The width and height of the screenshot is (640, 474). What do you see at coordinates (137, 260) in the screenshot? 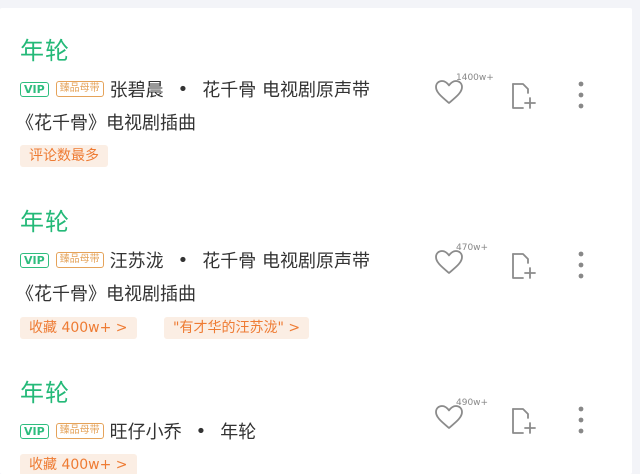
I see `artist-name: 汪苏泷` at bounding box center [137, 260].